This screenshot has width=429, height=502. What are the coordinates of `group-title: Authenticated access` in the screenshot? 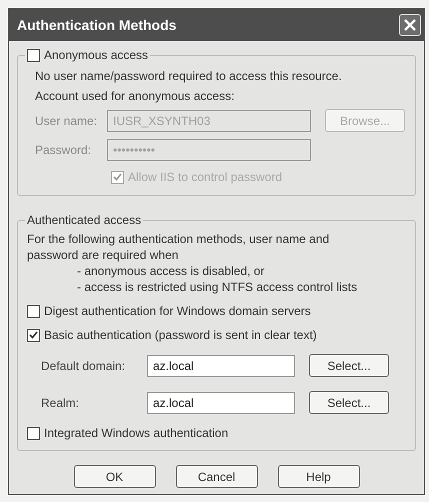 It's located at (84, 220).